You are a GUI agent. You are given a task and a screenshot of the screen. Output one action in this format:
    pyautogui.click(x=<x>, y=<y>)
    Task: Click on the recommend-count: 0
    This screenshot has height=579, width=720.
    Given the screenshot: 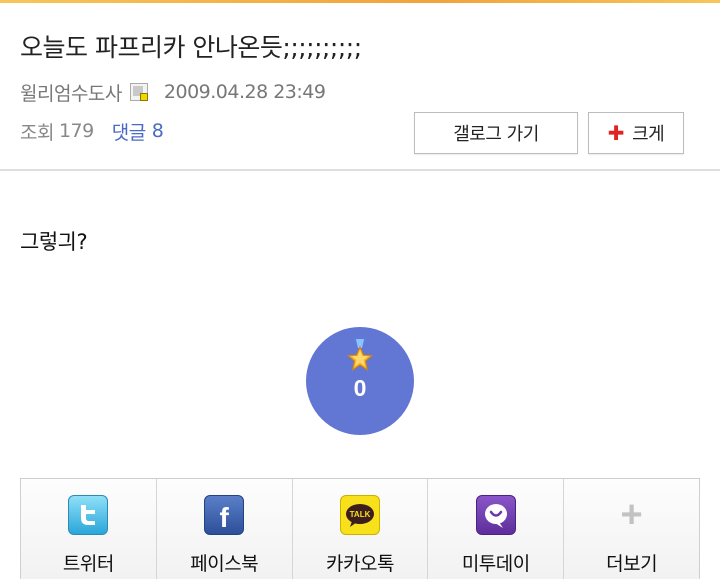 What is the action you would take?
    pyautogui.click(x=360, y=388)
    